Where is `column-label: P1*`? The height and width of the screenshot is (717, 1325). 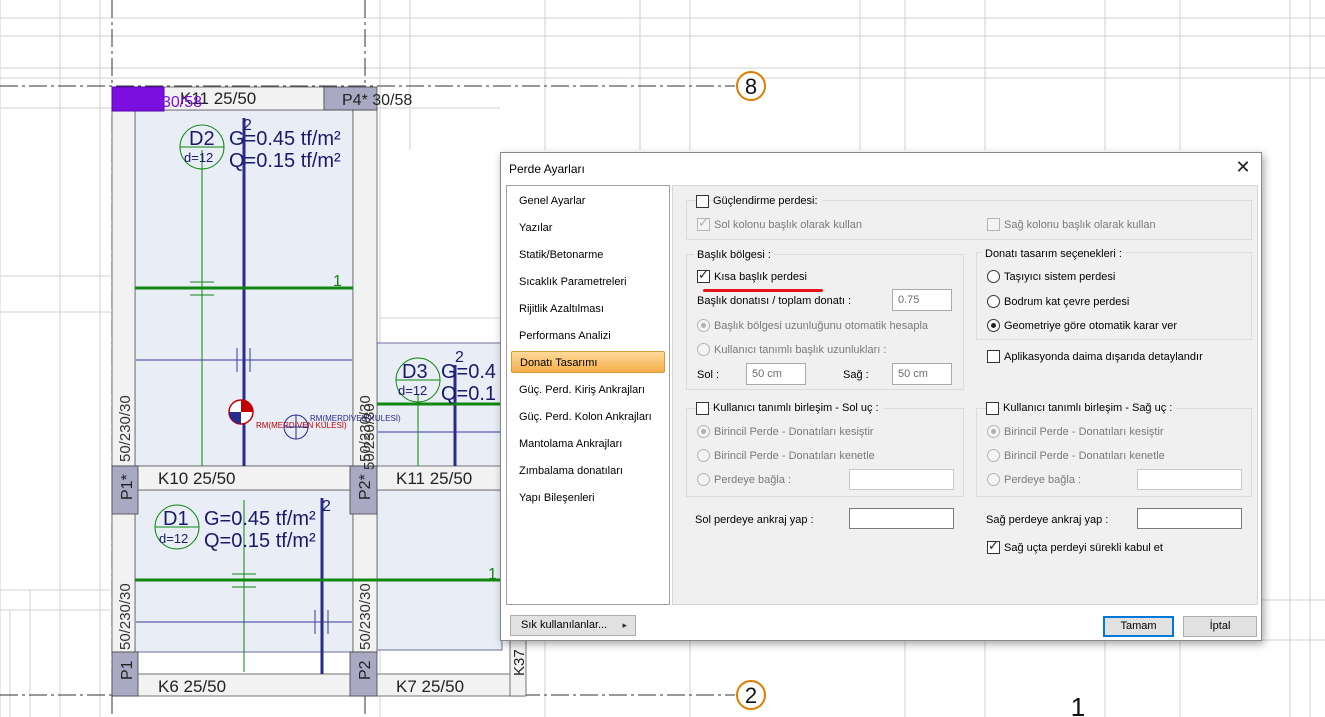 column-label: P1* is located at coordinates (127, 487).